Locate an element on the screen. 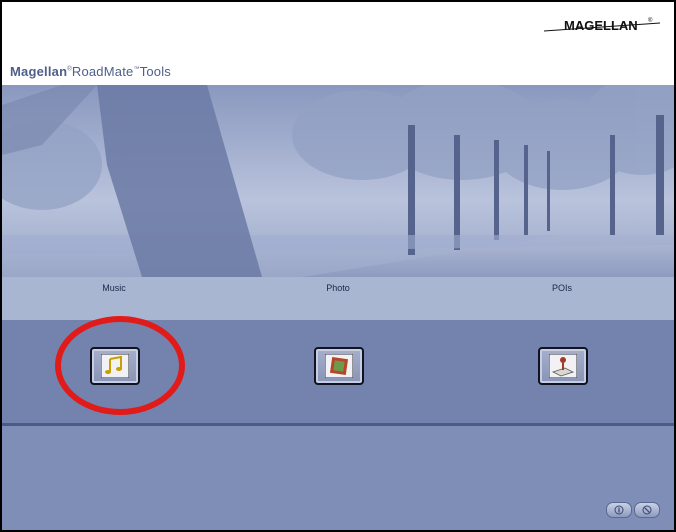  app-brand: Magellan is located at coordinates (39, 71).